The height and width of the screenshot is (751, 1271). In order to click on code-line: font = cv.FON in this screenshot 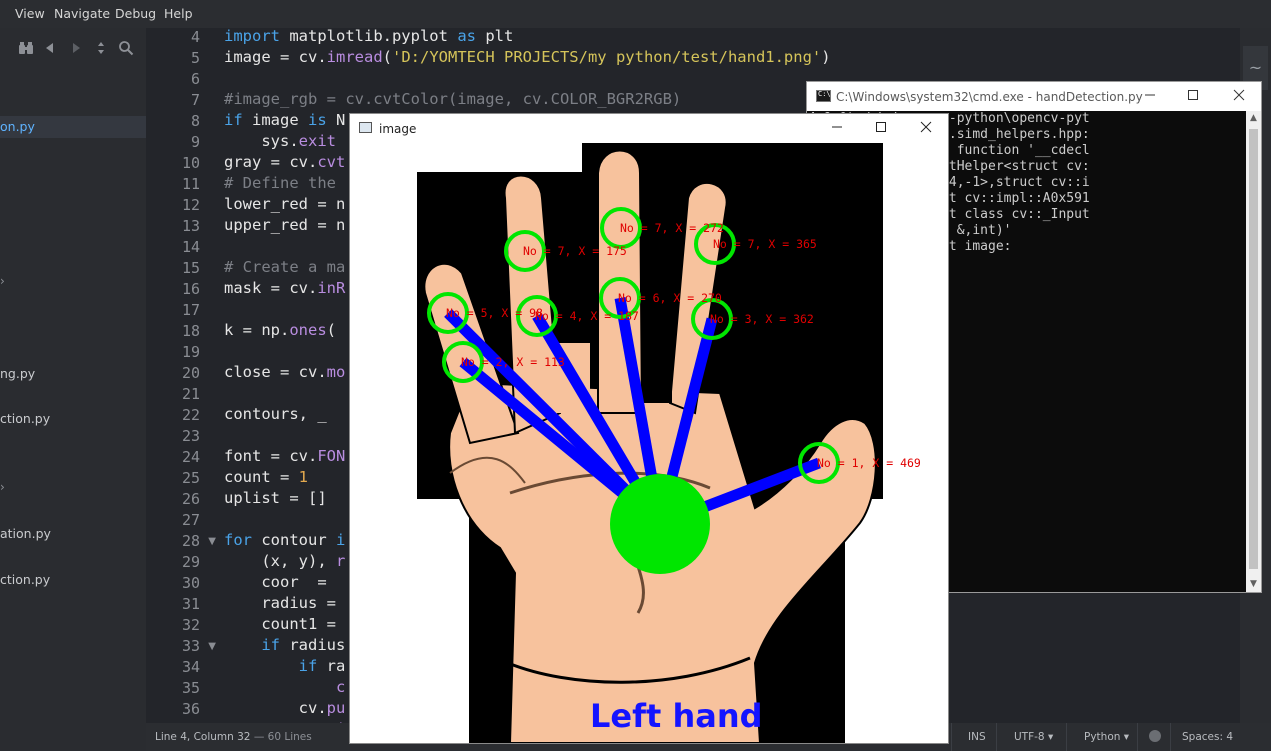, I will do `click(284, 456)`.